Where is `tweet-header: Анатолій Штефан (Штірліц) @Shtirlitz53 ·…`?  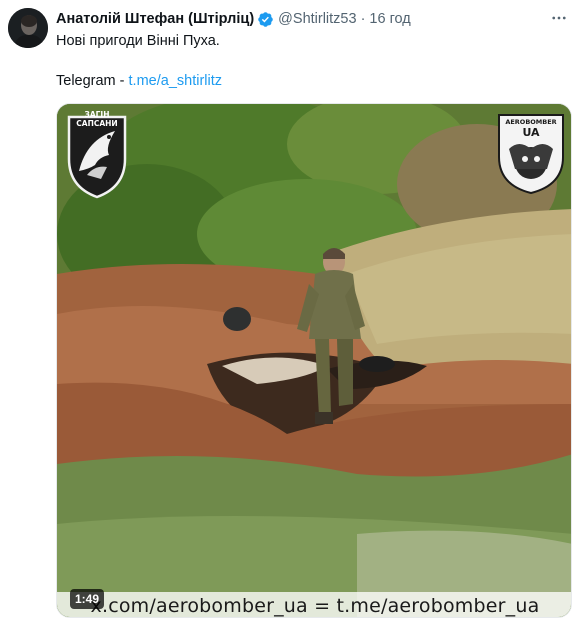
tweet-header: Анатолій Штефан (Штірліц) @Shtirlitz53 ·… is located at coordinates (313, 19).